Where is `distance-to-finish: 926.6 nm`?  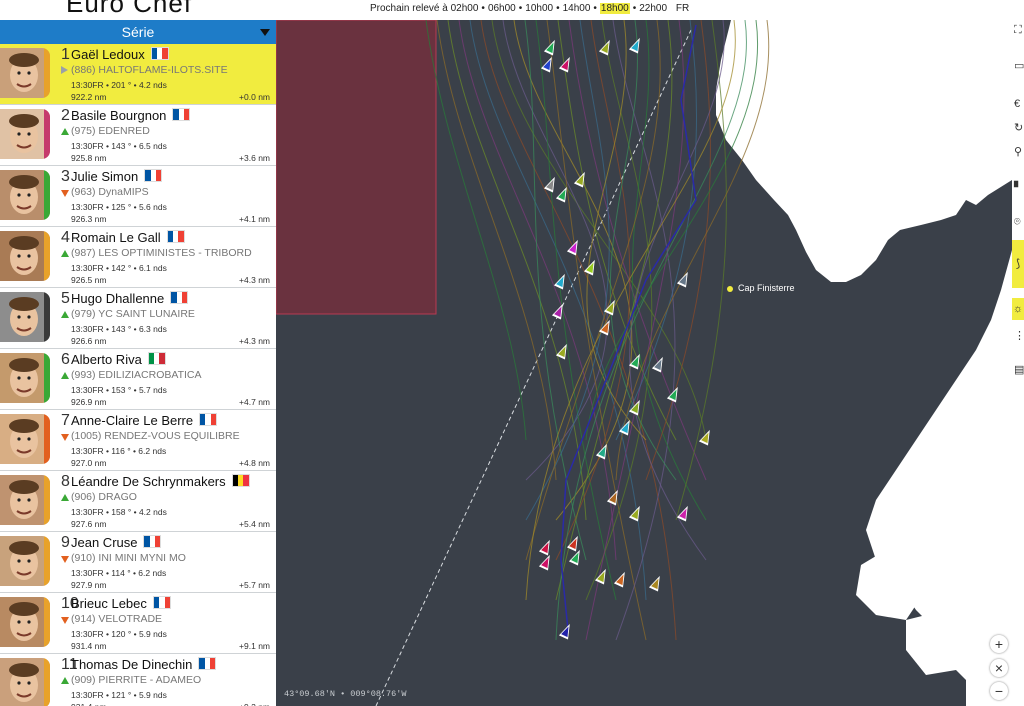
distance-to-finish: 926.6 nm is located at coordinates (89, 341).